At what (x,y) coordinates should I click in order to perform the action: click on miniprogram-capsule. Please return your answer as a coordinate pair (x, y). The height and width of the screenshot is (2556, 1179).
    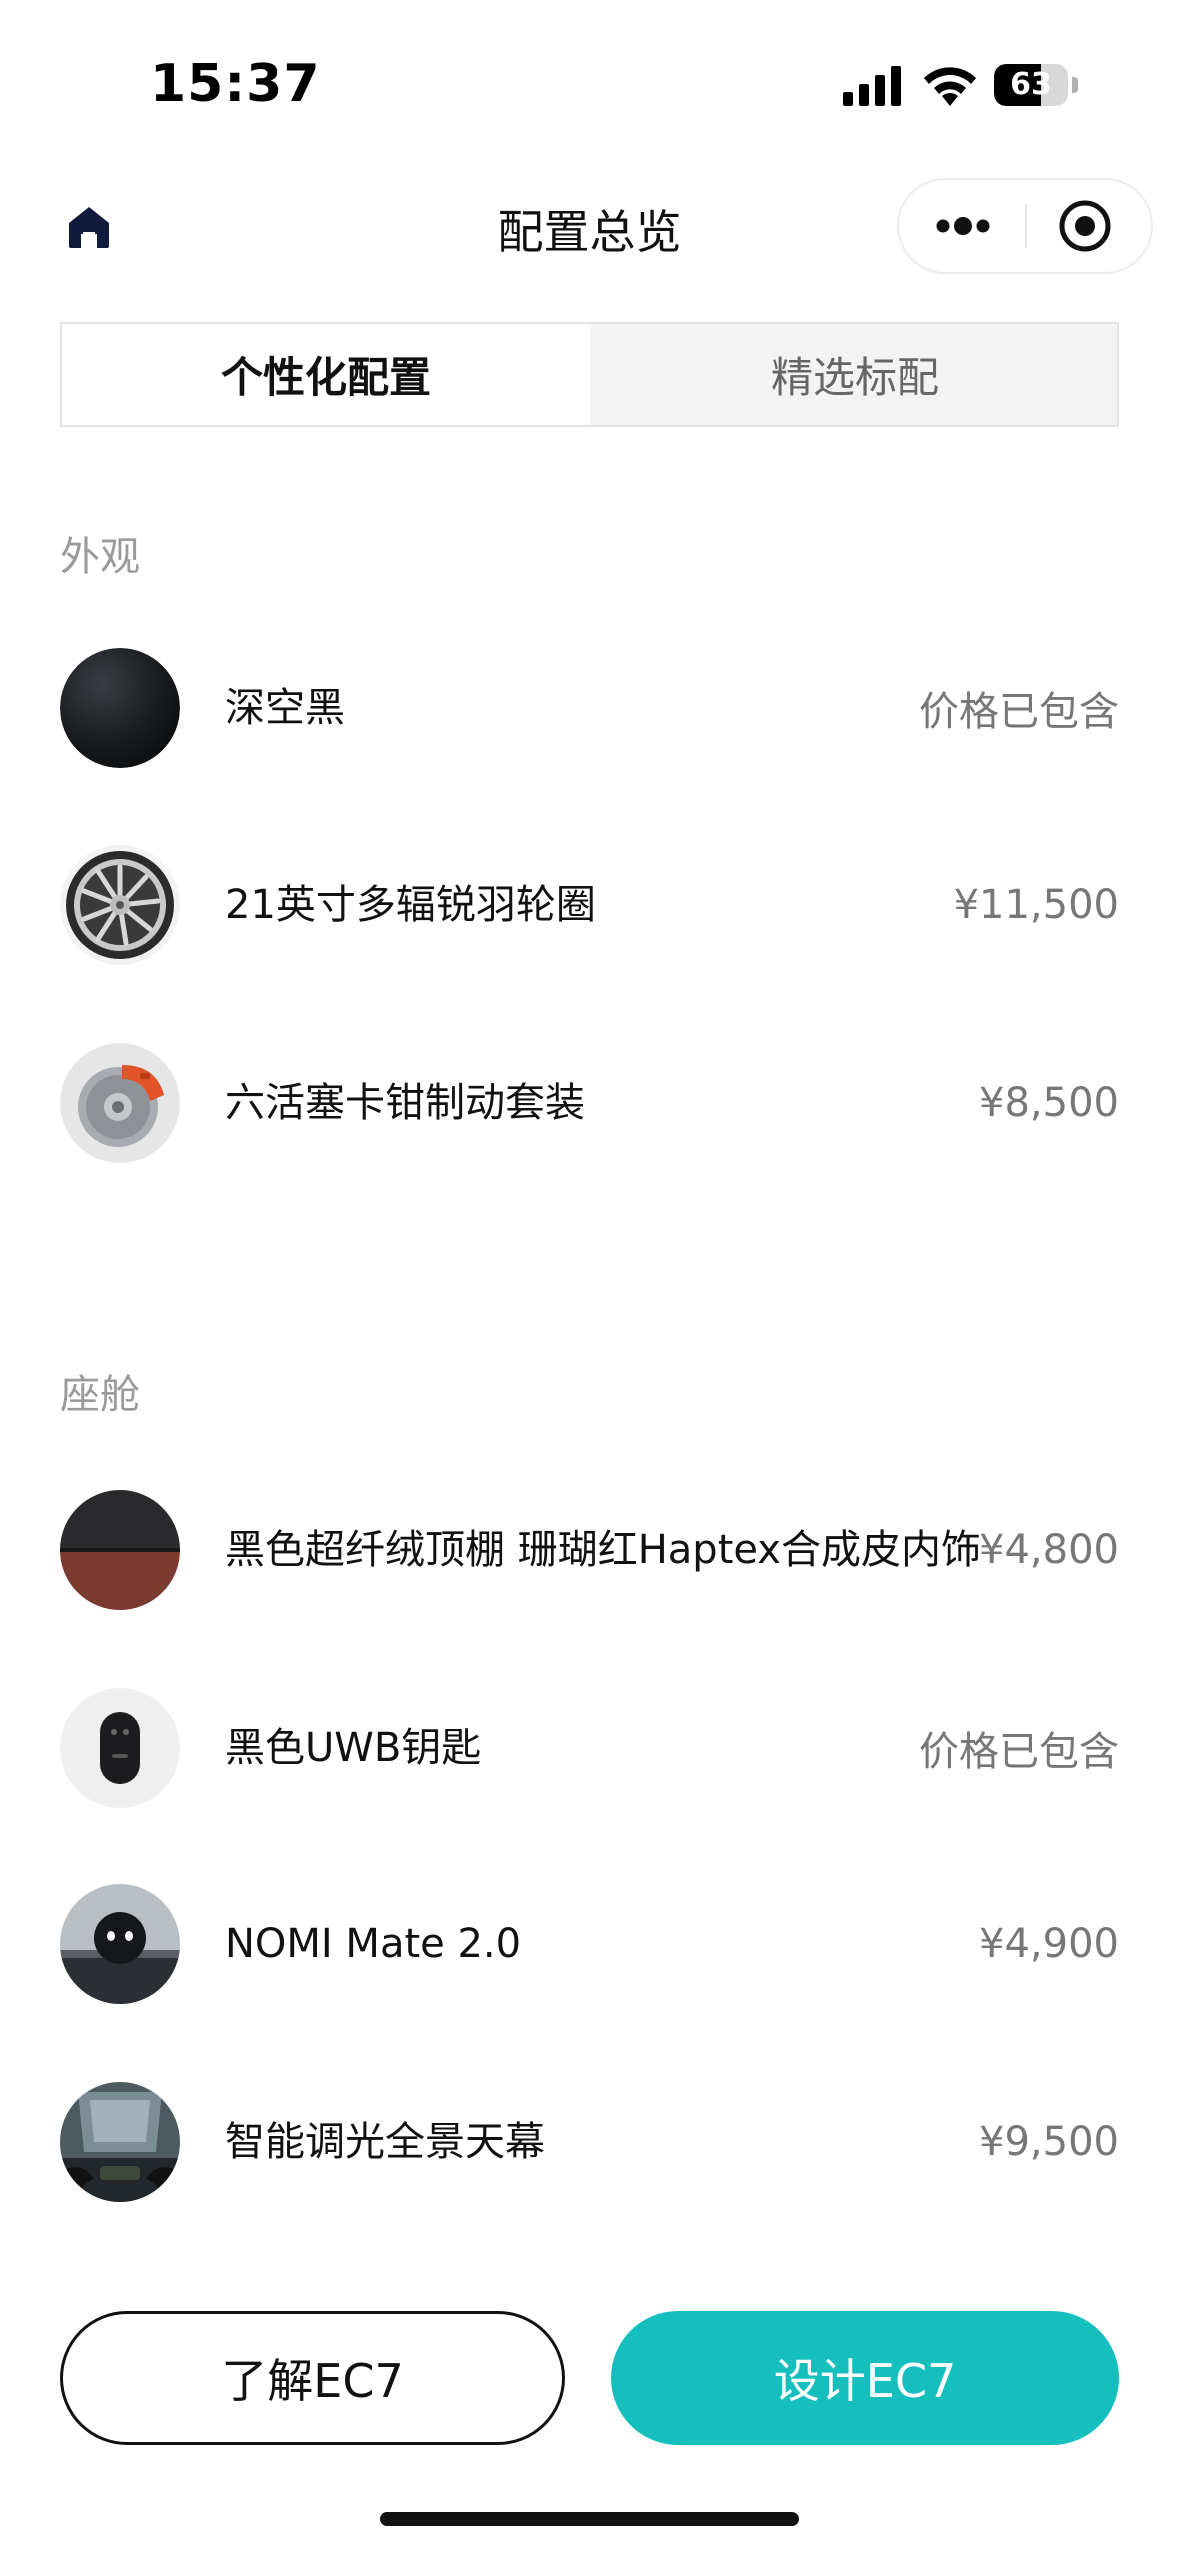
    Looking at the image, I should click on (1025, 226).